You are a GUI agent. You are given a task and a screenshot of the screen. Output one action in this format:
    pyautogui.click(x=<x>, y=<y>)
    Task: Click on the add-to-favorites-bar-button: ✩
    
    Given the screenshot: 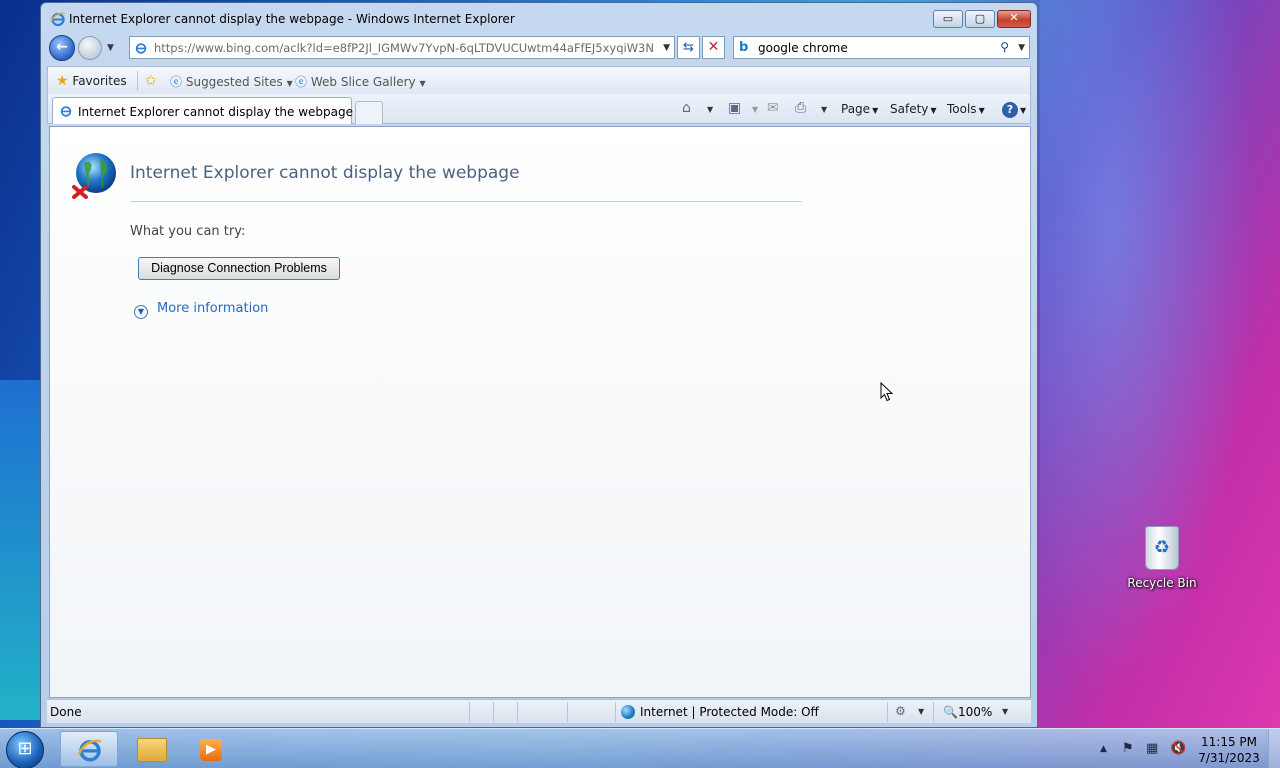 What is the action you would take?
    pyautogui.click(x=151, y=81)
    